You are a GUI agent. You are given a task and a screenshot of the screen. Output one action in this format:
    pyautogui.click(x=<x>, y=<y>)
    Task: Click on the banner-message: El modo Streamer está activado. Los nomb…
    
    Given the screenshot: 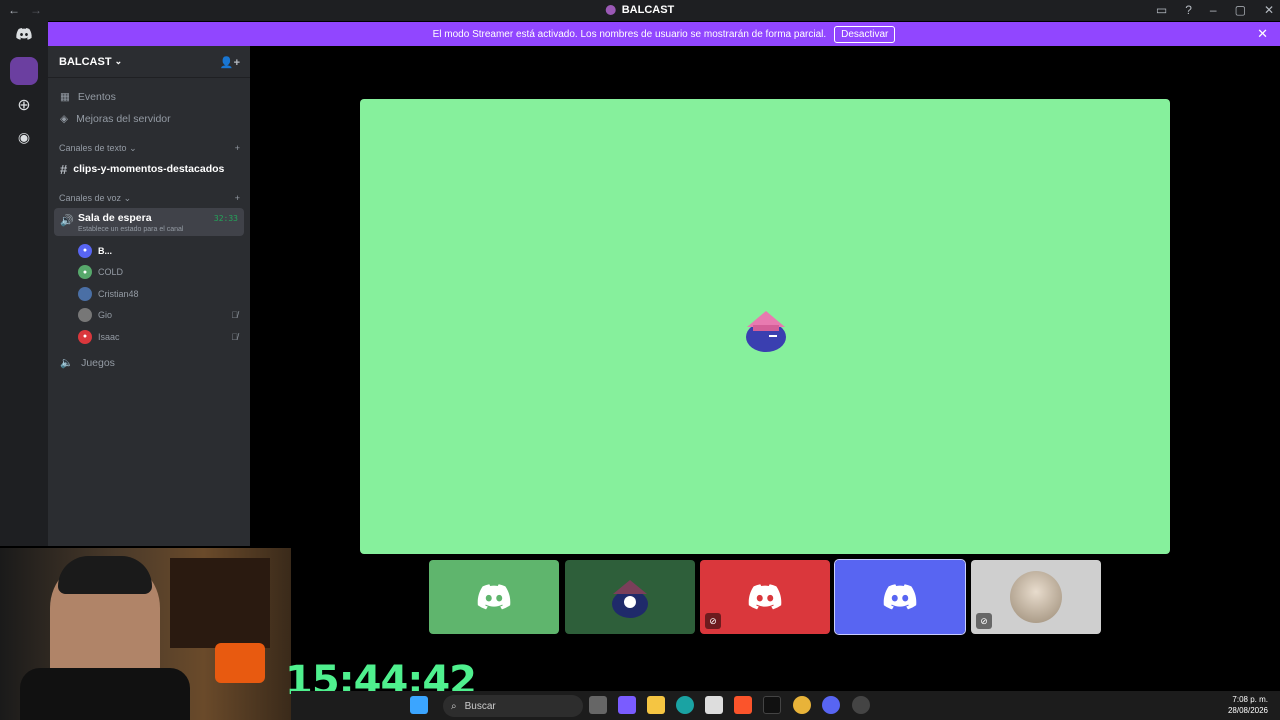 What is the action you would take?
    pyautogui.click(x=629, y=34)
    